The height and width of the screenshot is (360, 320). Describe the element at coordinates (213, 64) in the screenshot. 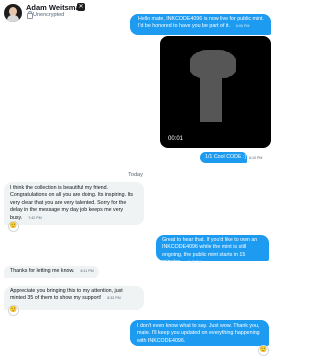

I see `nft-artwork-head` at that location.